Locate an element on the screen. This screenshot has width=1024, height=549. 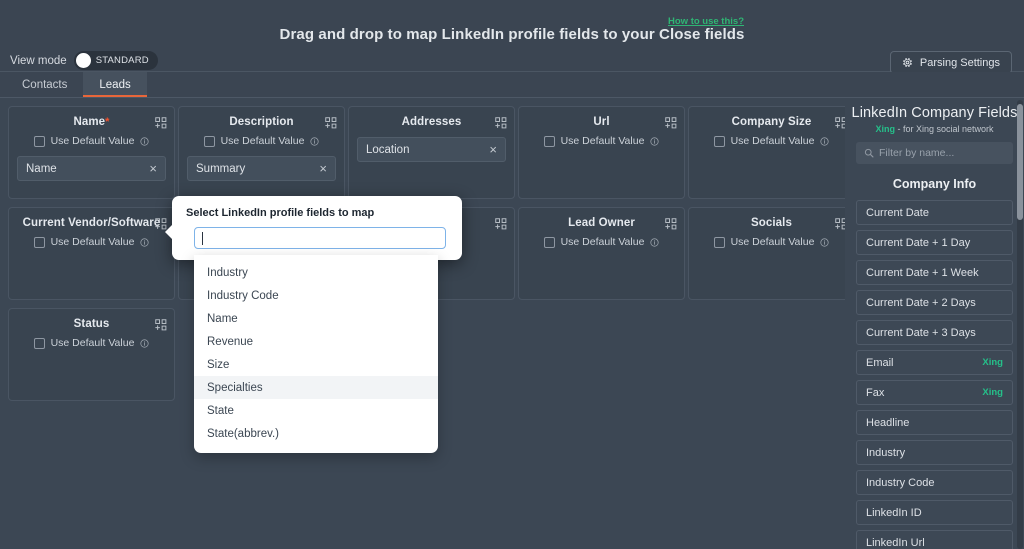
sidebar-field-label: LinkedIn Url is located at coordinates (895, 542).